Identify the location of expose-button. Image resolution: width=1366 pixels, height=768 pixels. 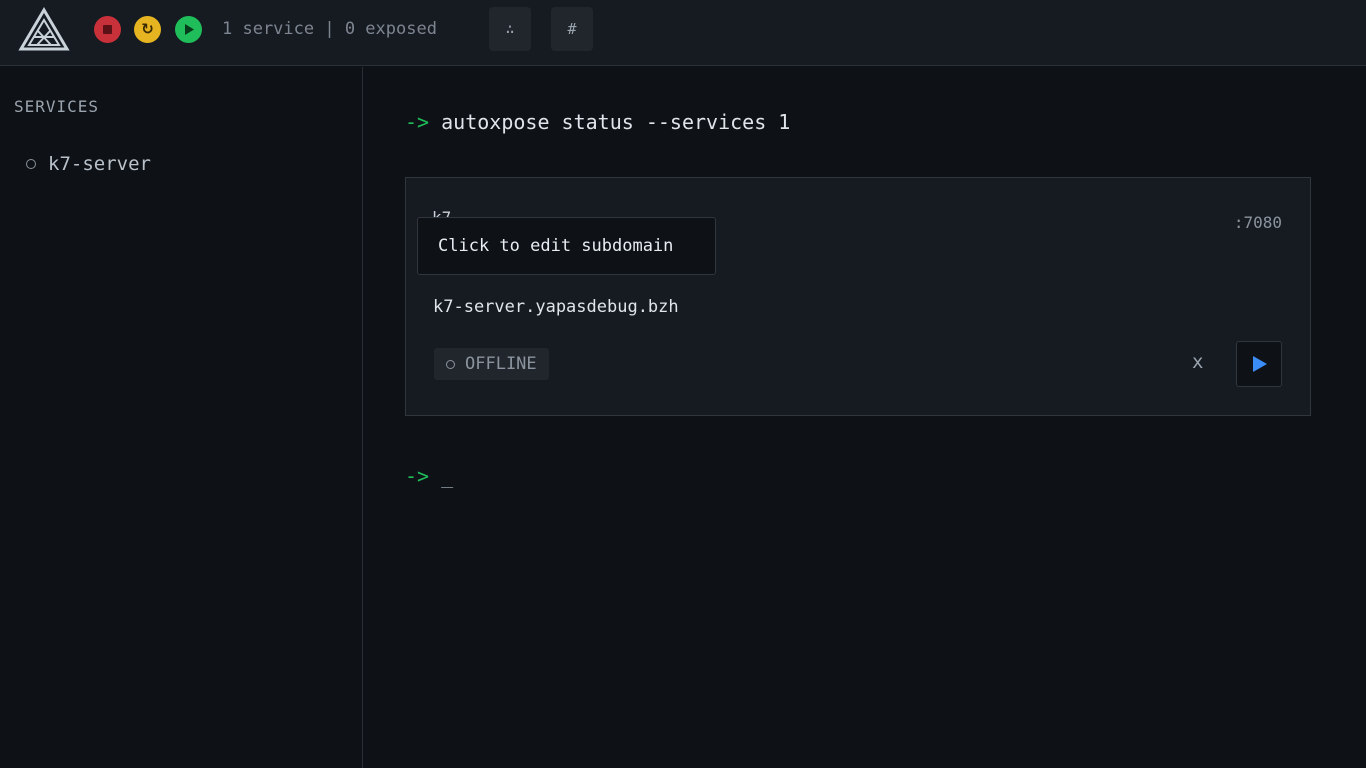
(1259, 364).